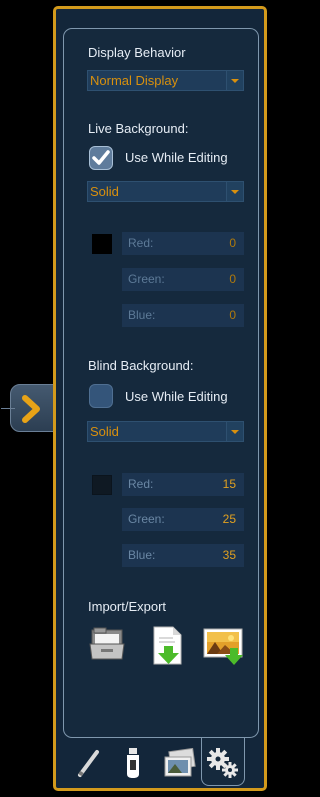  I want to click on tab-pencil, so click(89, 763).